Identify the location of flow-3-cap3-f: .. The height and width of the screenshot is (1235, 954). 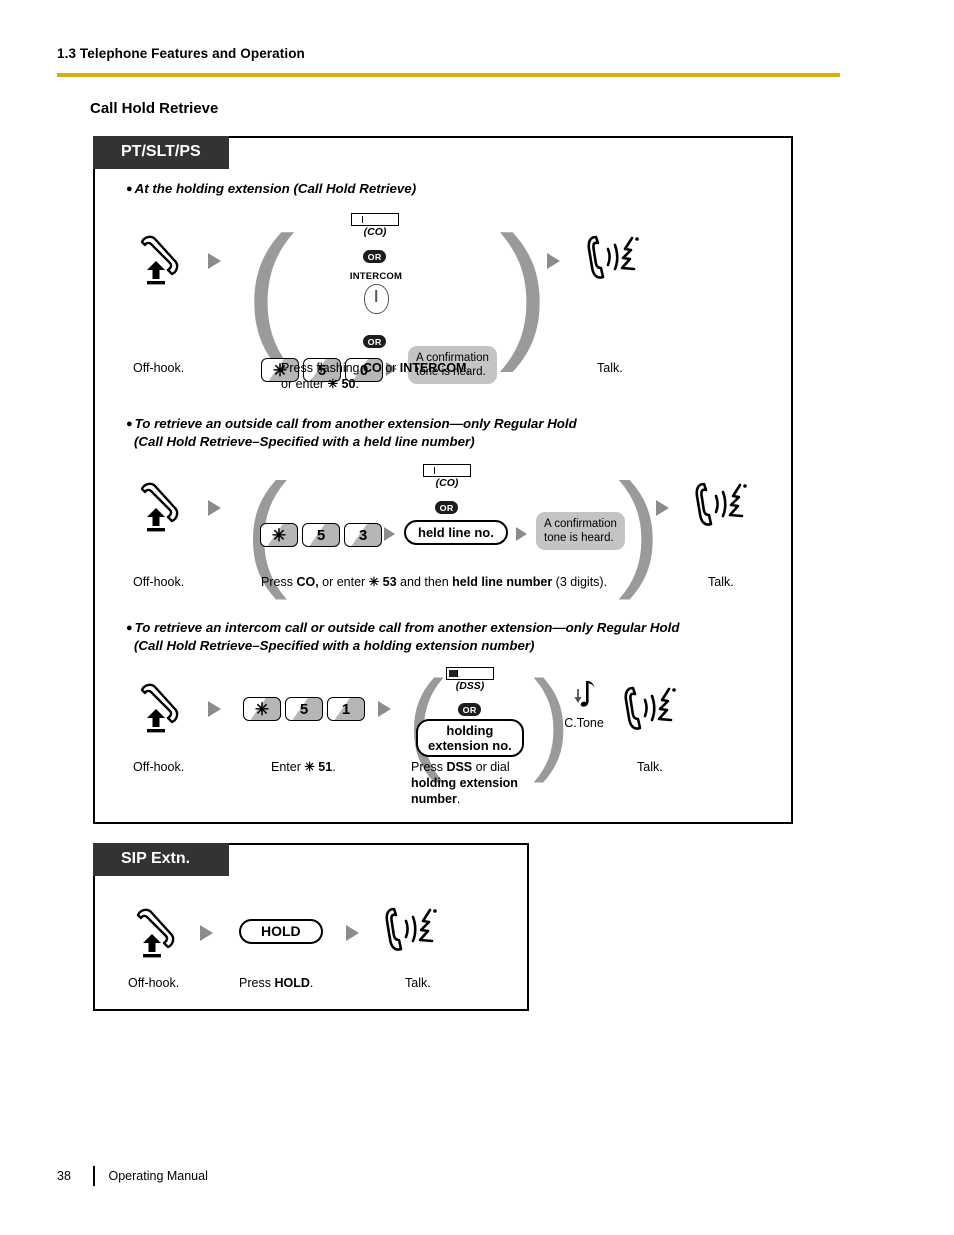
(458, 799).